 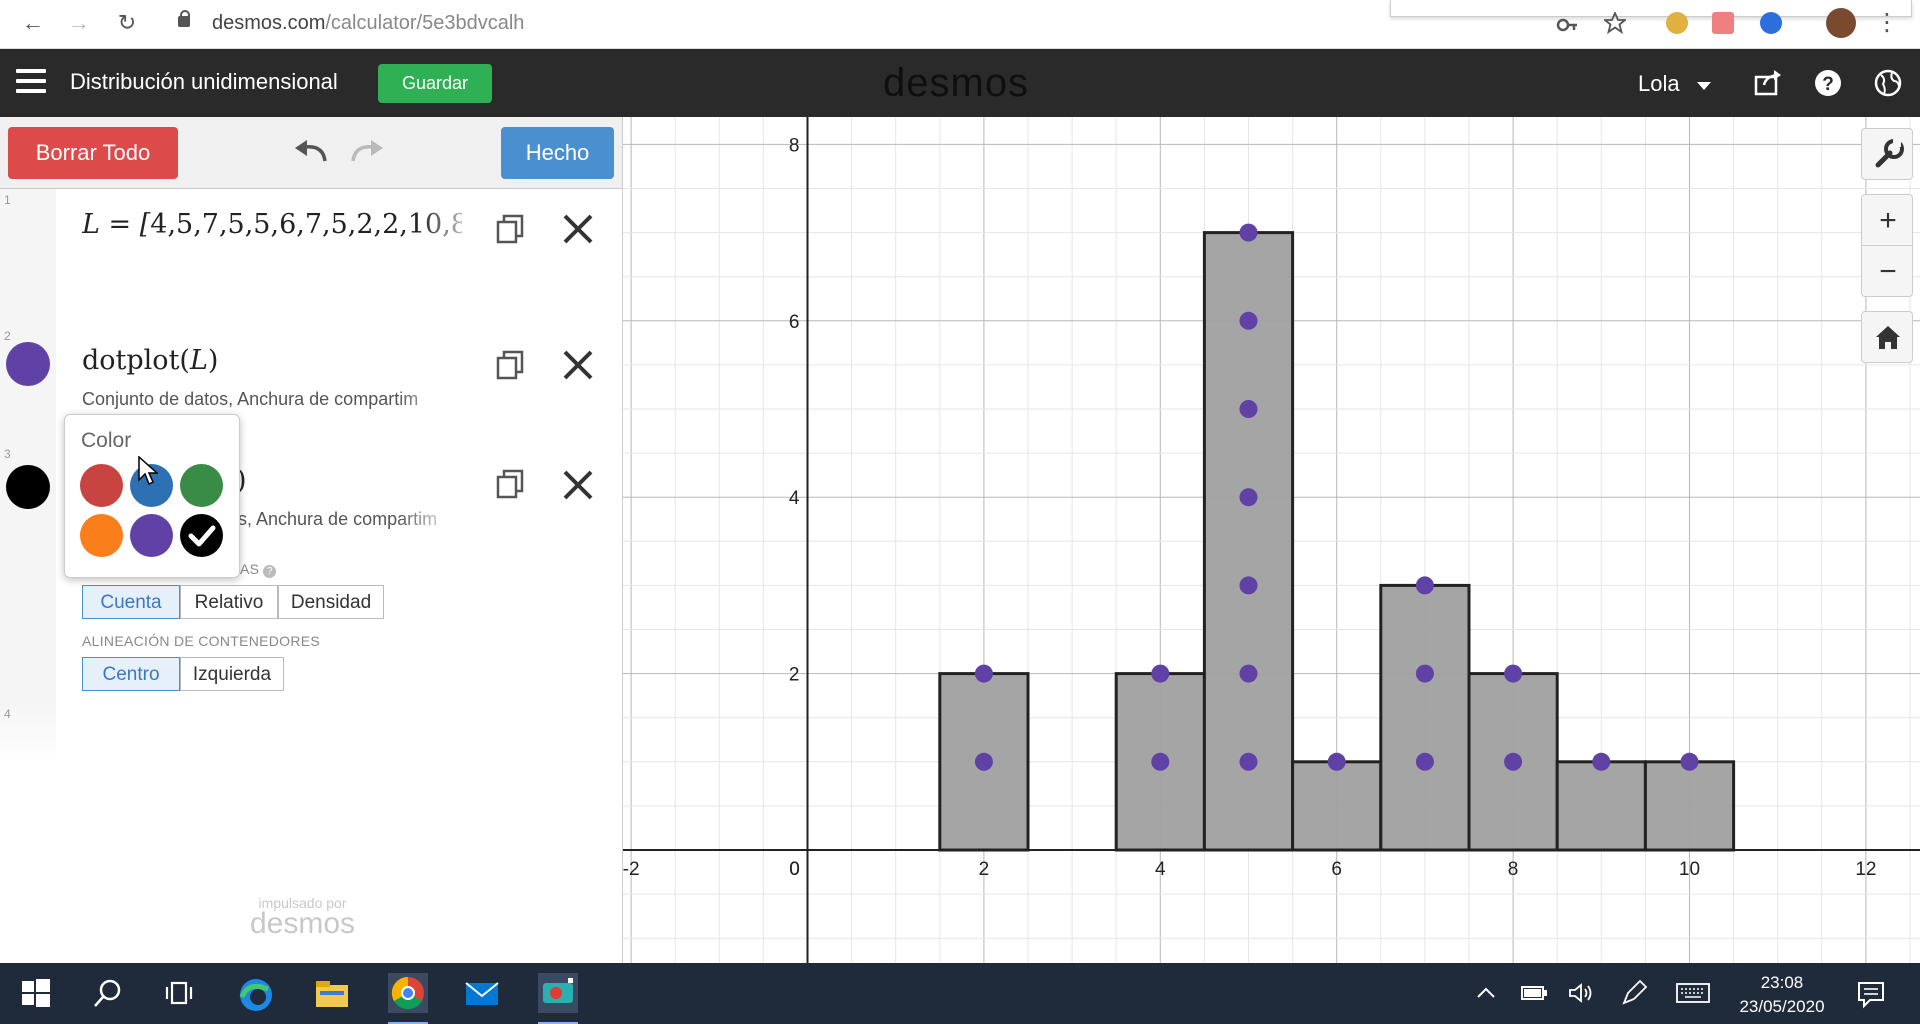 What do you see at coordinates (255, 994) in the screenshot?
I see `edge-browser-icon` at bounding box center [255, 994].